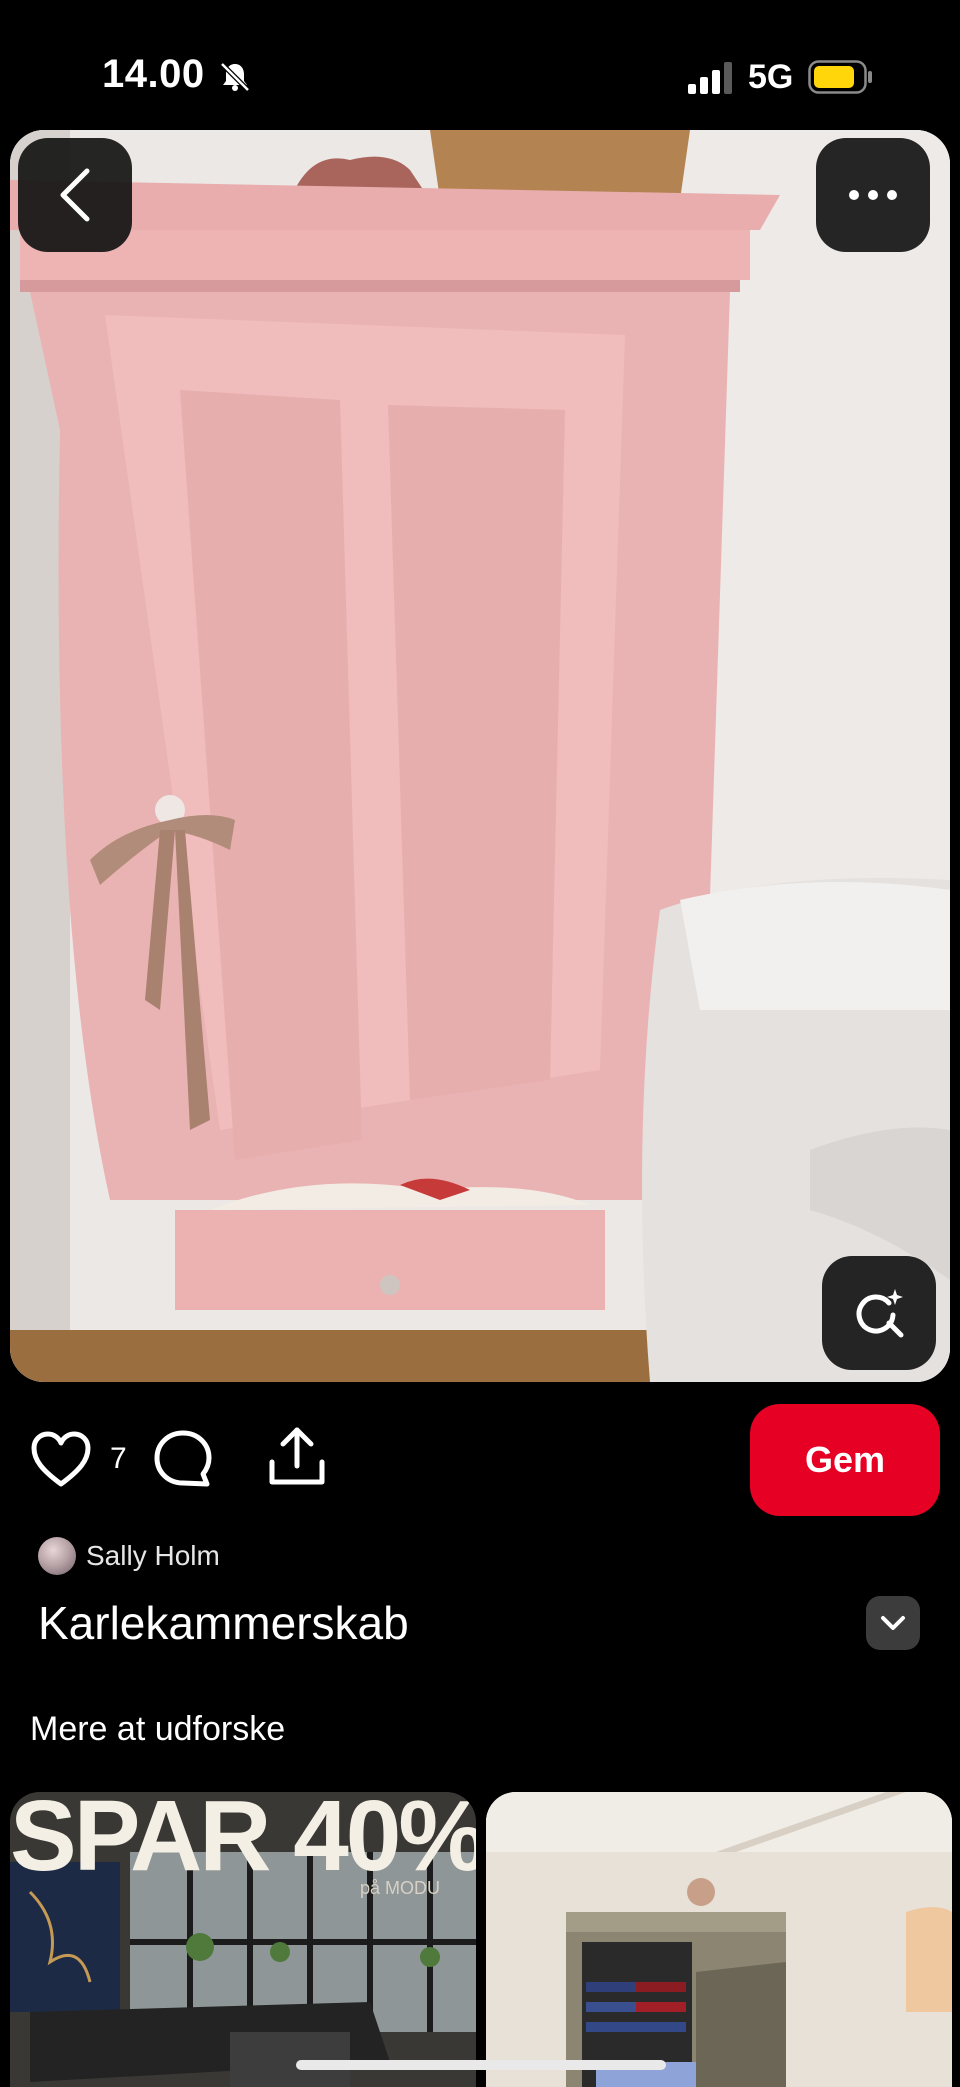  Describe the element at coordinates (235, 77) in the screenshot. I see `bell-slash-icon` at that location.